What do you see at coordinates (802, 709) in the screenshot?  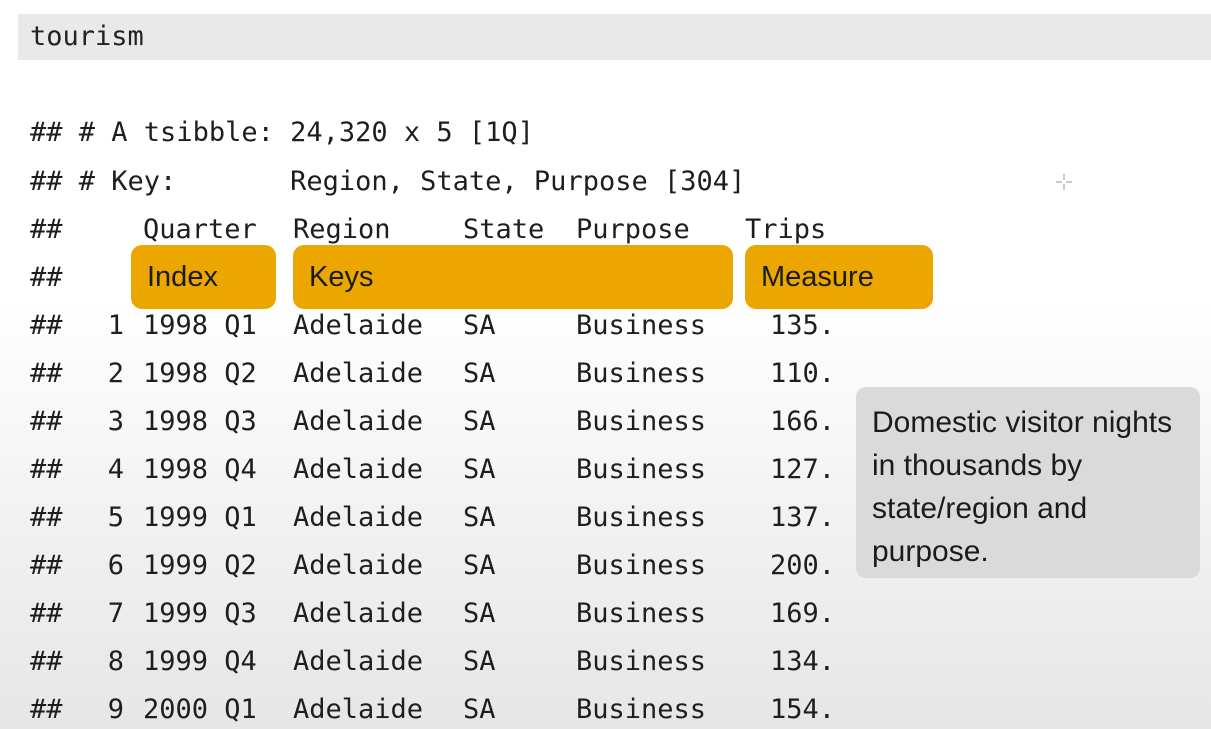 I see `cell-trips: 154.` at bounding box center [802, 709].